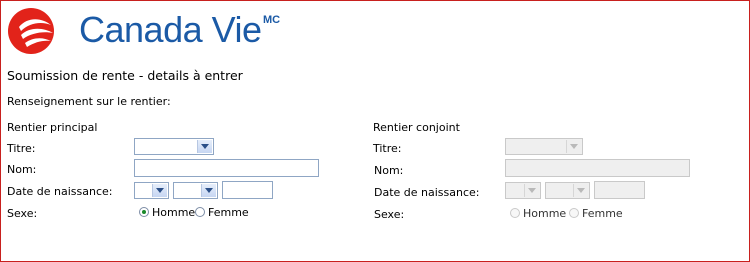  Describe the element at coordinates (144, 212) in the screenshot. I see `principal-homme-radio` at that location.